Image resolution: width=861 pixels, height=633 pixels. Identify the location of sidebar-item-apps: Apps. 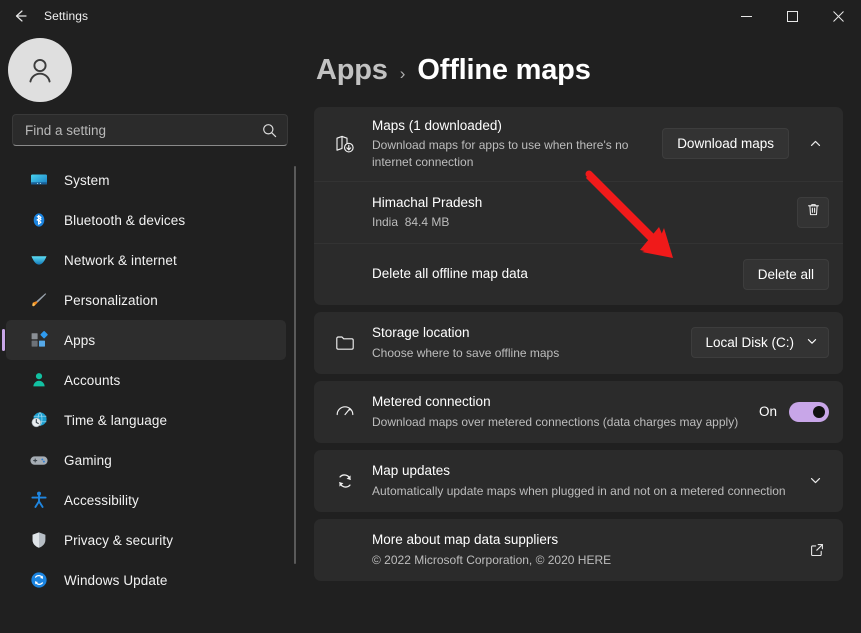
(144, 340).